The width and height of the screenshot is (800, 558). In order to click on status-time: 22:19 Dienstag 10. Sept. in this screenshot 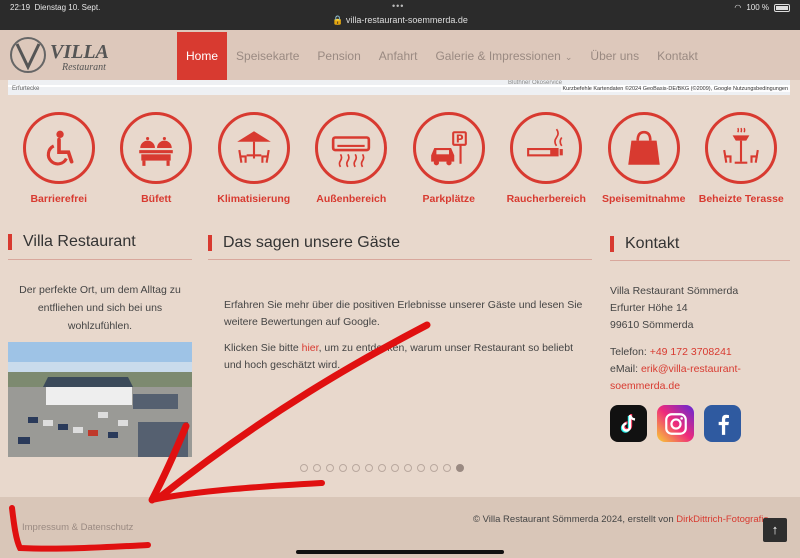, I will do `click(55, 7)`.